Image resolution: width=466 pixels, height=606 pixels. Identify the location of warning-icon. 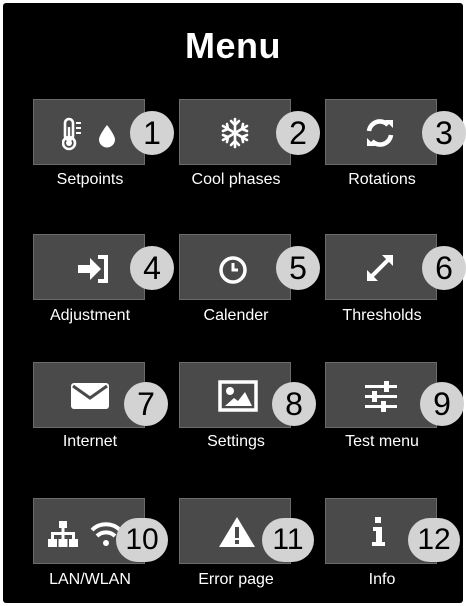
(237, 532).